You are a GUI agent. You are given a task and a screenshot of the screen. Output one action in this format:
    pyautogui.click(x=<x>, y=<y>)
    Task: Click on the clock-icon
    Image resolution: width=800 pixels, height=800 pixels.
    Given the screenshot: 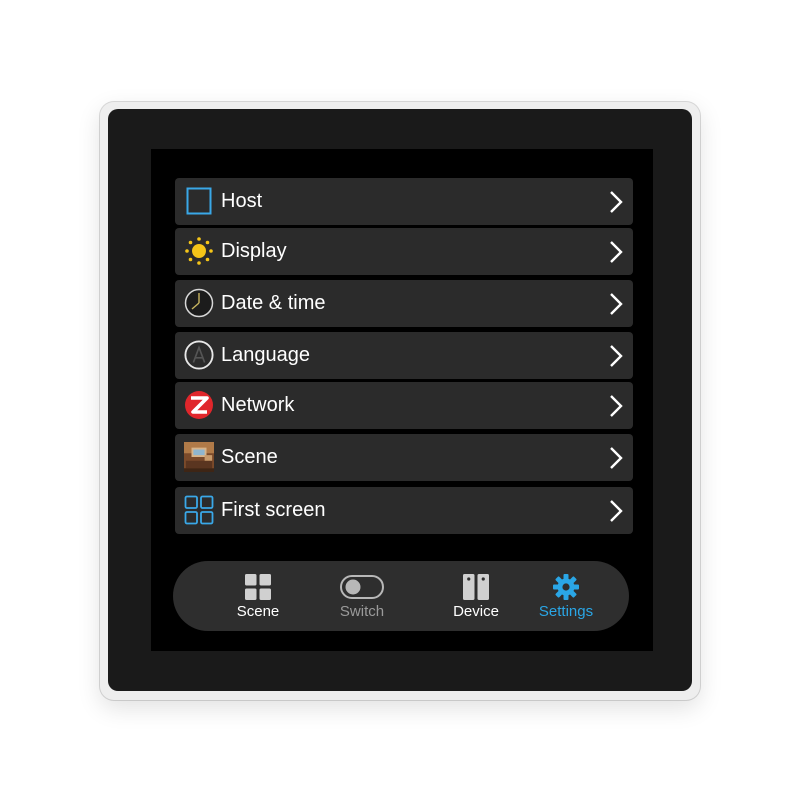 What is the action you would take?
    pyautogui.click(x=199, y=303)
    